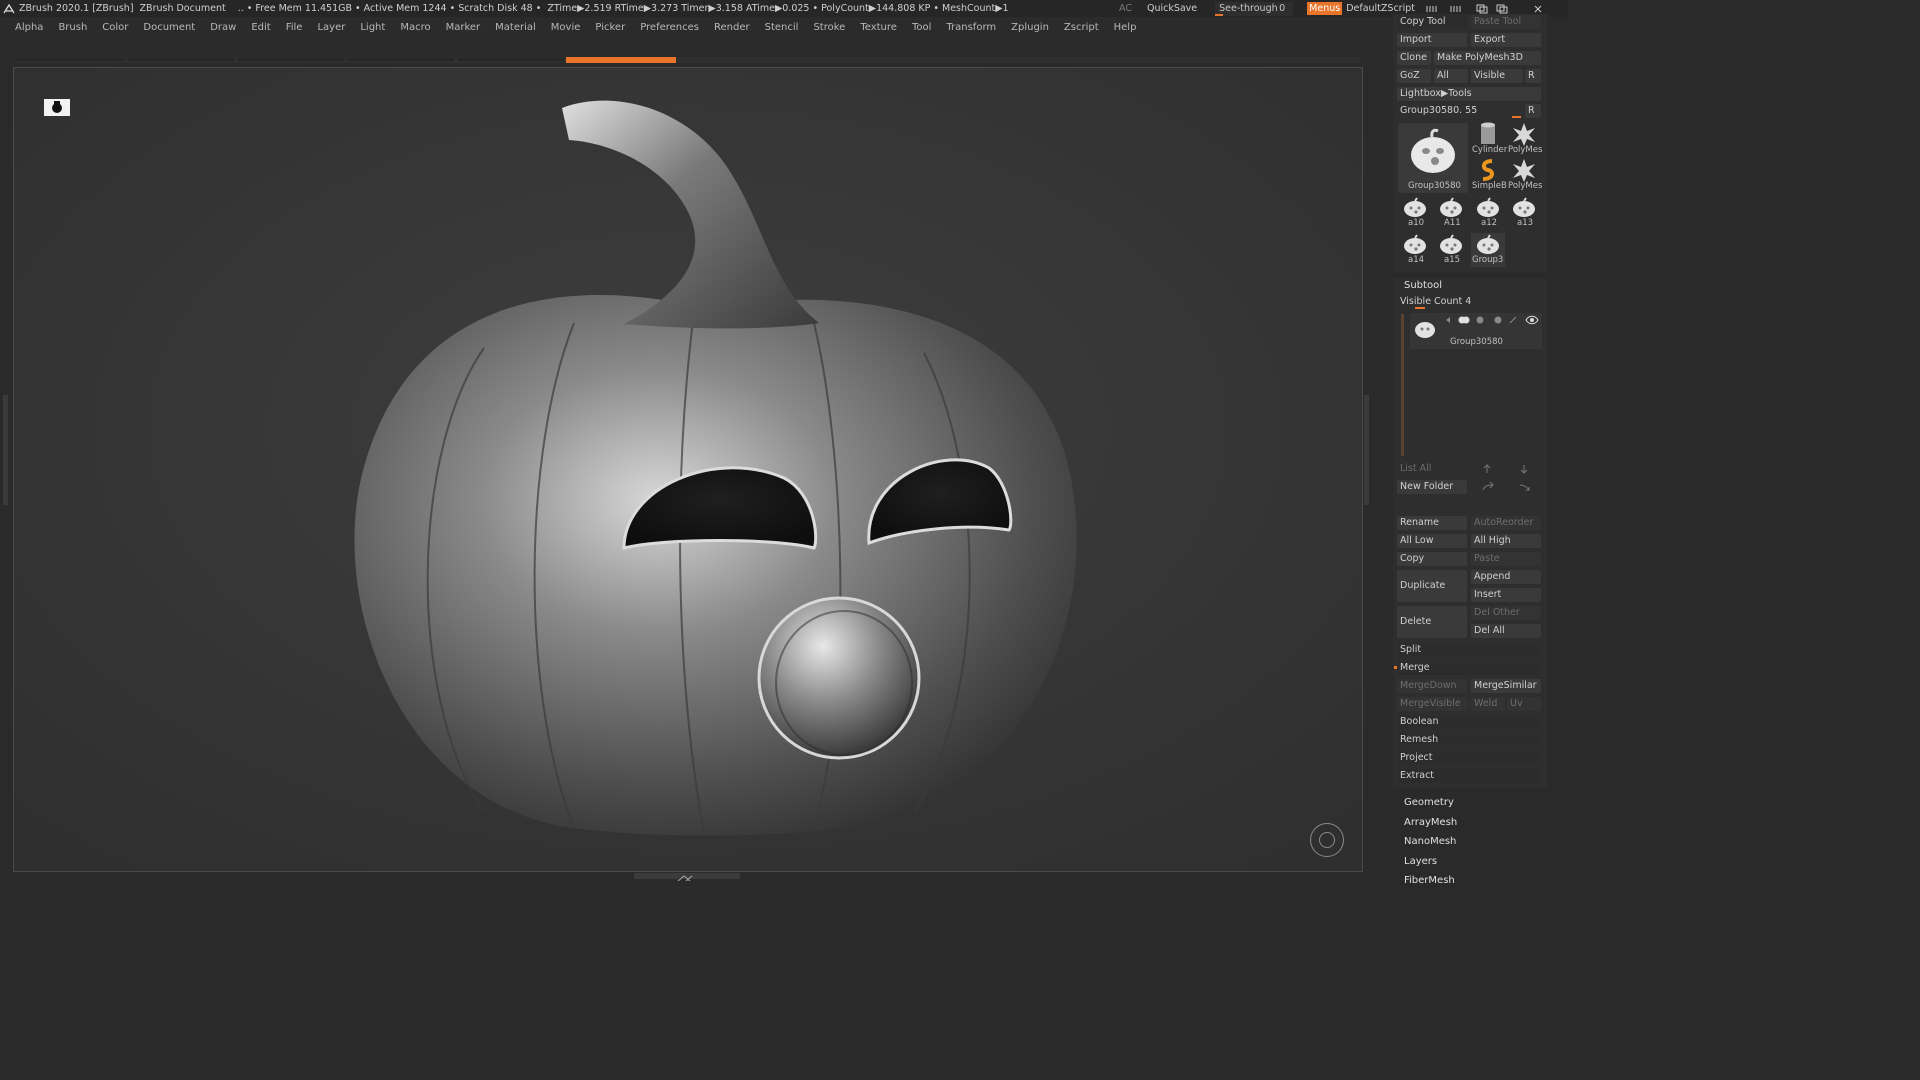 The height and width of the screenshot is (1080, 1920). What do you see at coordinates (1432, 622) in the screenshot?
I see `delete-button: Delete` at bounding box center [1432, 622].